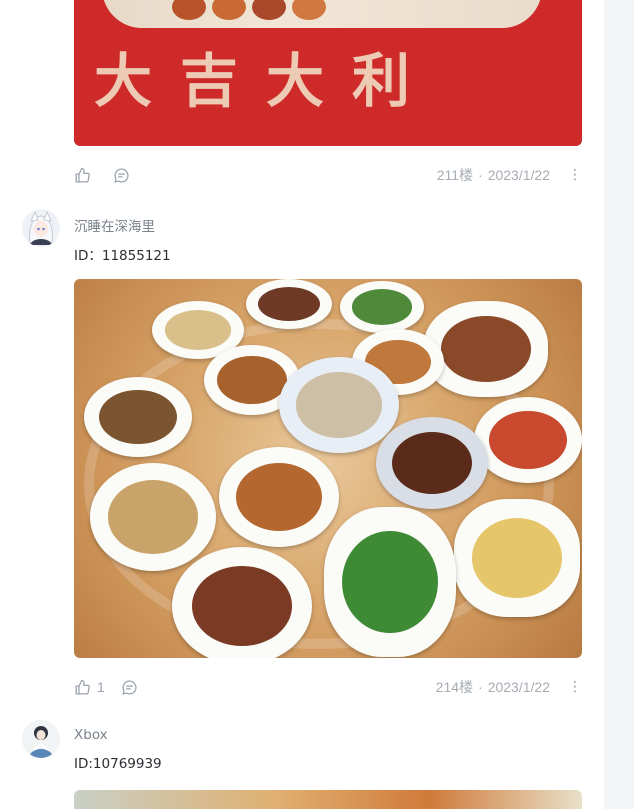  I want to click on post-actions-row: 1 214楼 · 2023/1/22 ⋮, so click(328, 687).